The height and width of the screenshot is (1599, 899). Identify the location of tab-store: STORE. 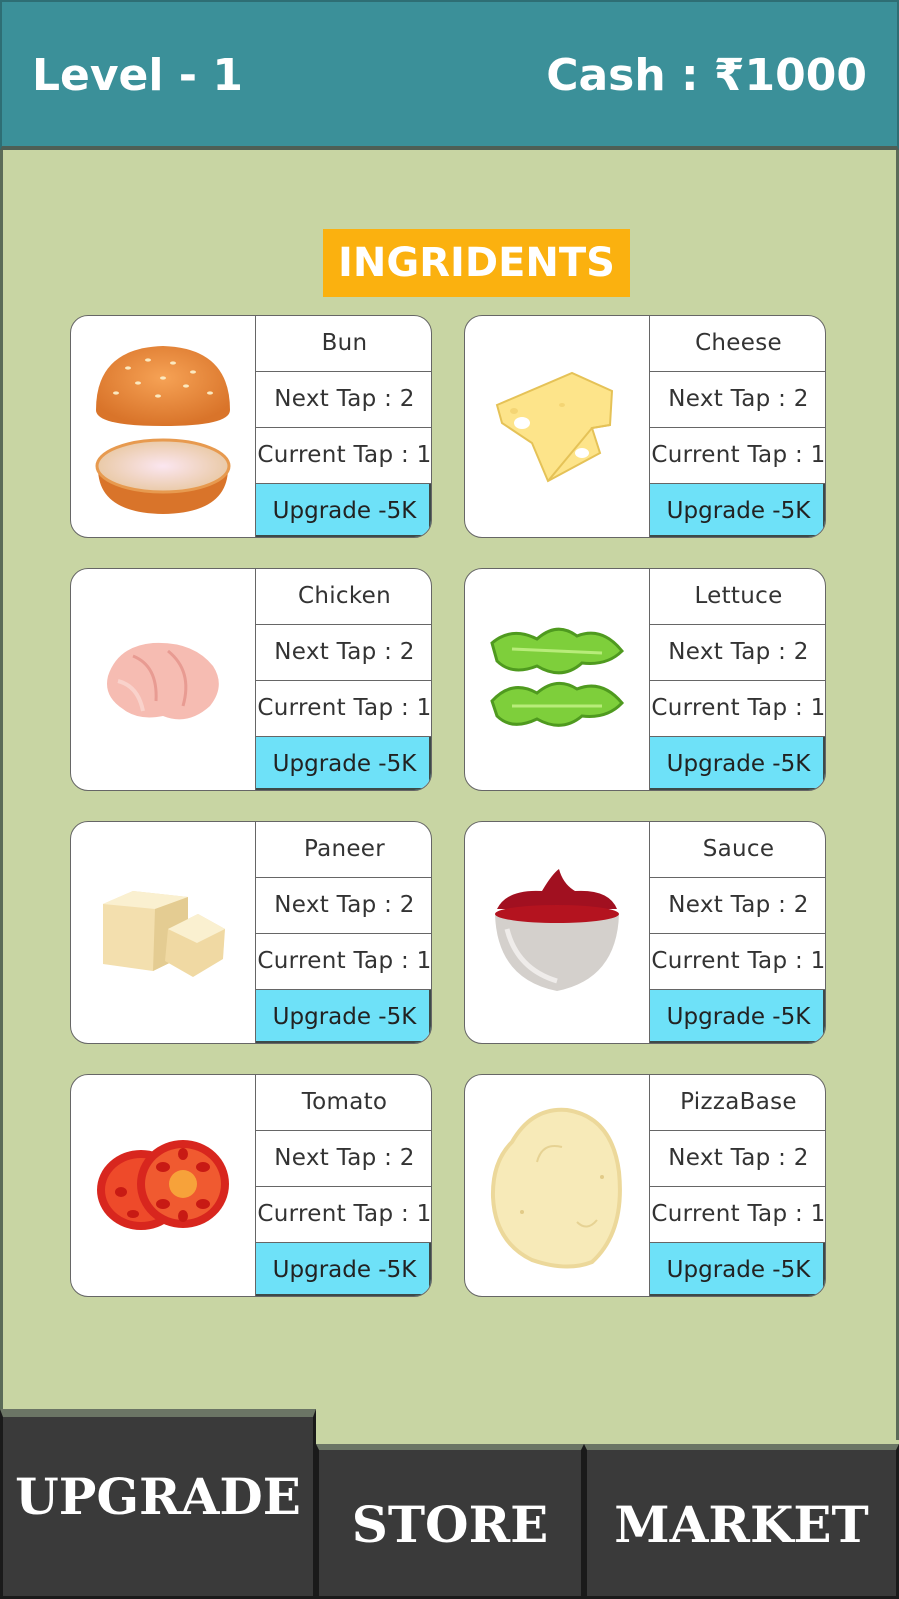
(450, 1521).